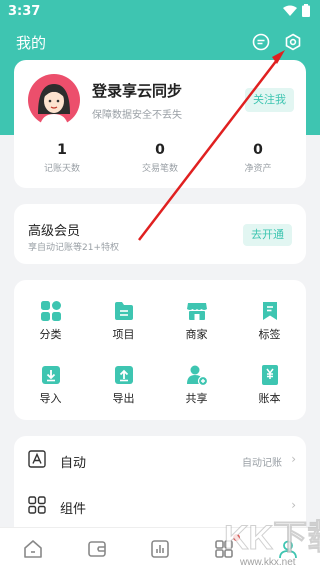 This screenshot has width=320, height=569. Describe the element at coordinates (123, 325) in the screenshot. I see `feature-project: 项目` at that location.